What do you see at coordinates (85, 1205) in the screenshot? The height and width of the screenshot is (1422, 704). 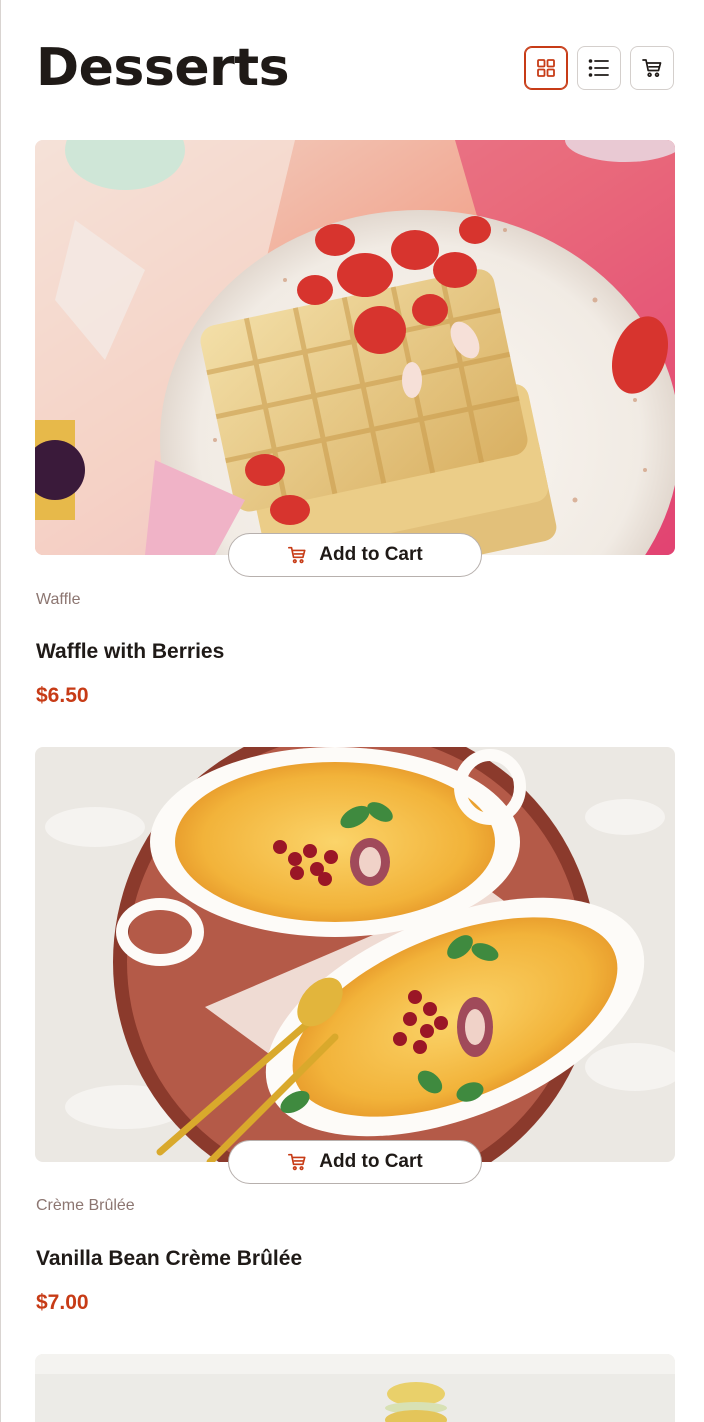 I see `product-category: Crème Brûlée` at bounding box center [85, 1205].